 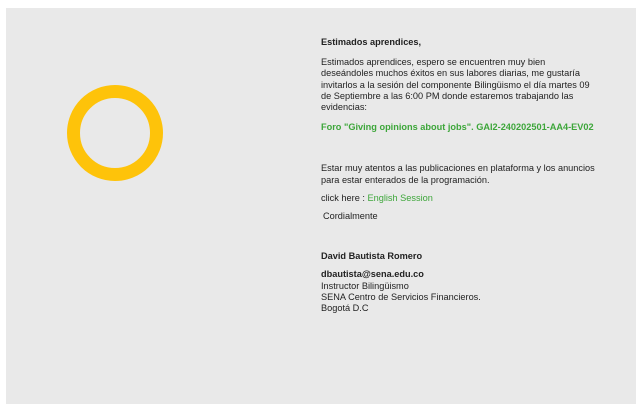 I want to click on click-here-line: click here : English Session, so click(x=460, y=198).